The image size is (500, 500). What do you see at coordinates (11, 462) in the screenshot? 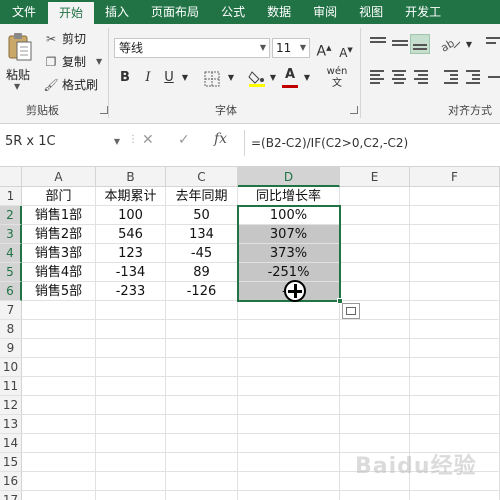
I see `row-header-15: 15` at bounding box center [11, 462].